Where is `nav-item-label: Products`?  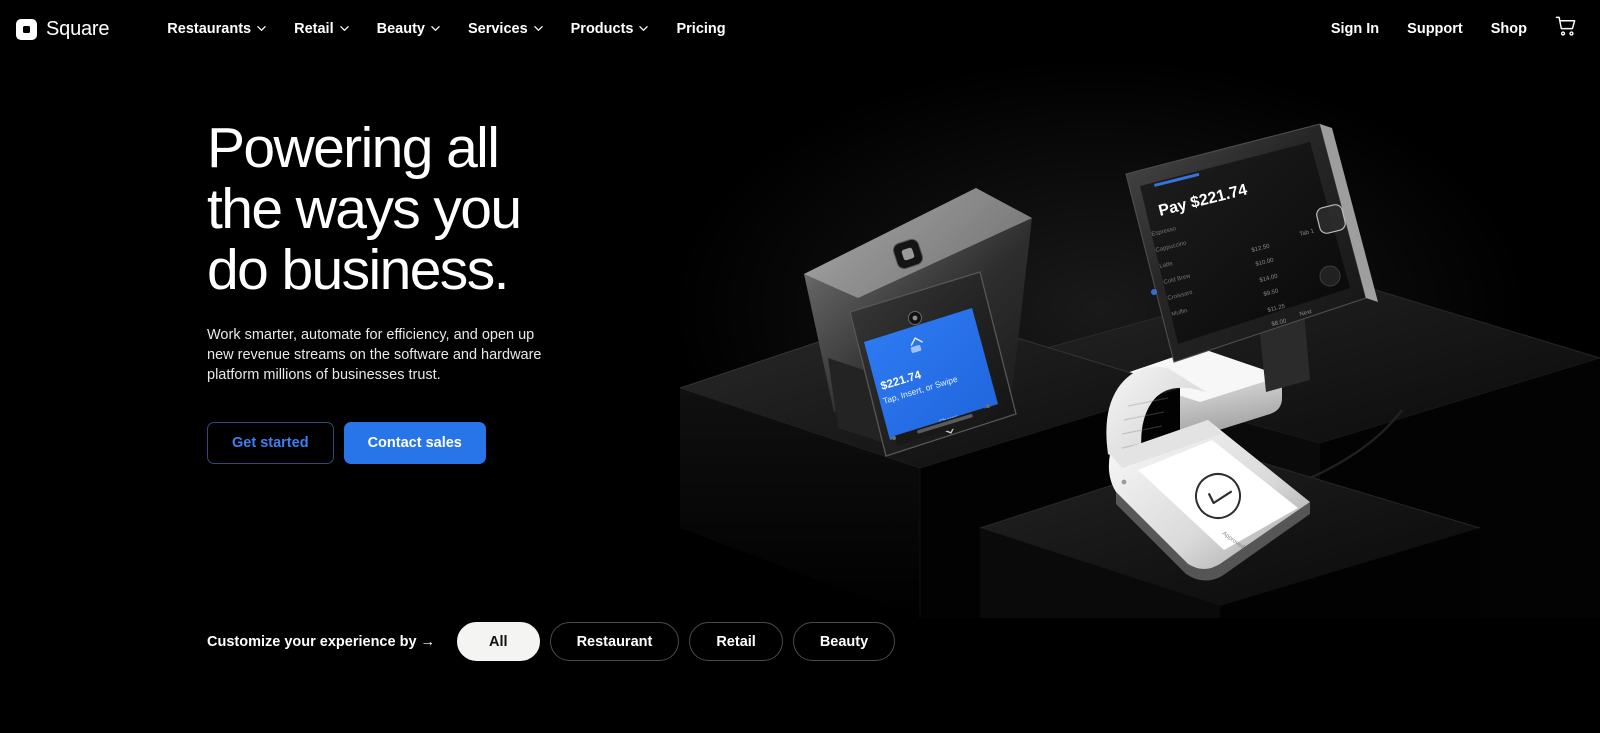
nav-item-label: Products is located at coordinates (602, 29).